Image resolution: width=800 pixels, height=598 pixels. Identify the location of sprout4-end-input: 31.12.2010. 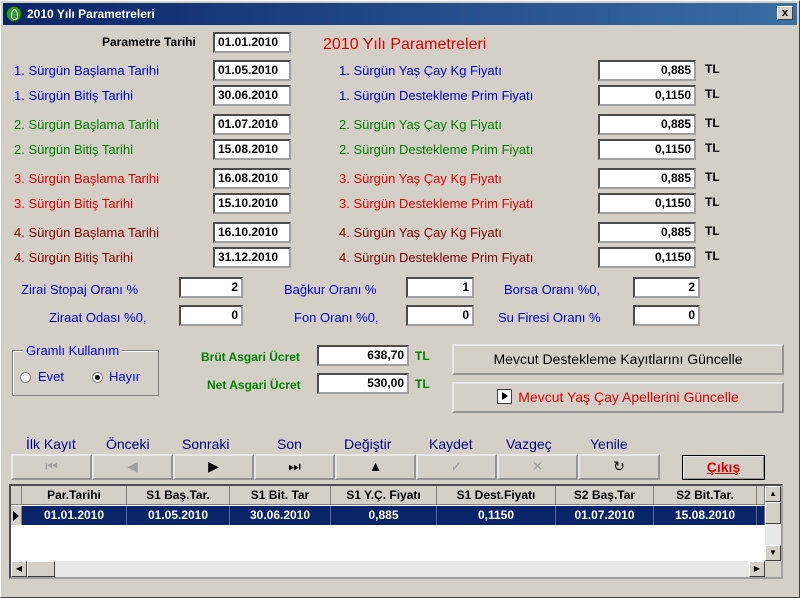
(252, 257).